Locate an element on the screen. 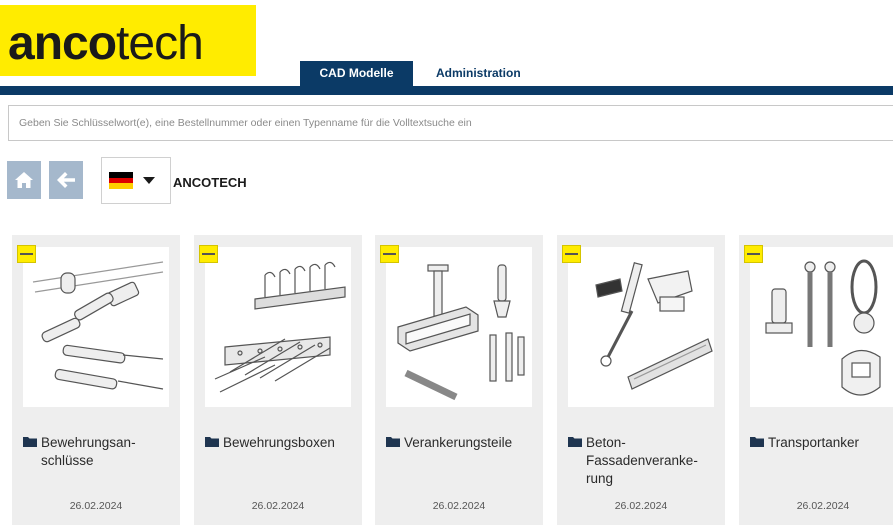  search-input is located at coordinates (450, 123).